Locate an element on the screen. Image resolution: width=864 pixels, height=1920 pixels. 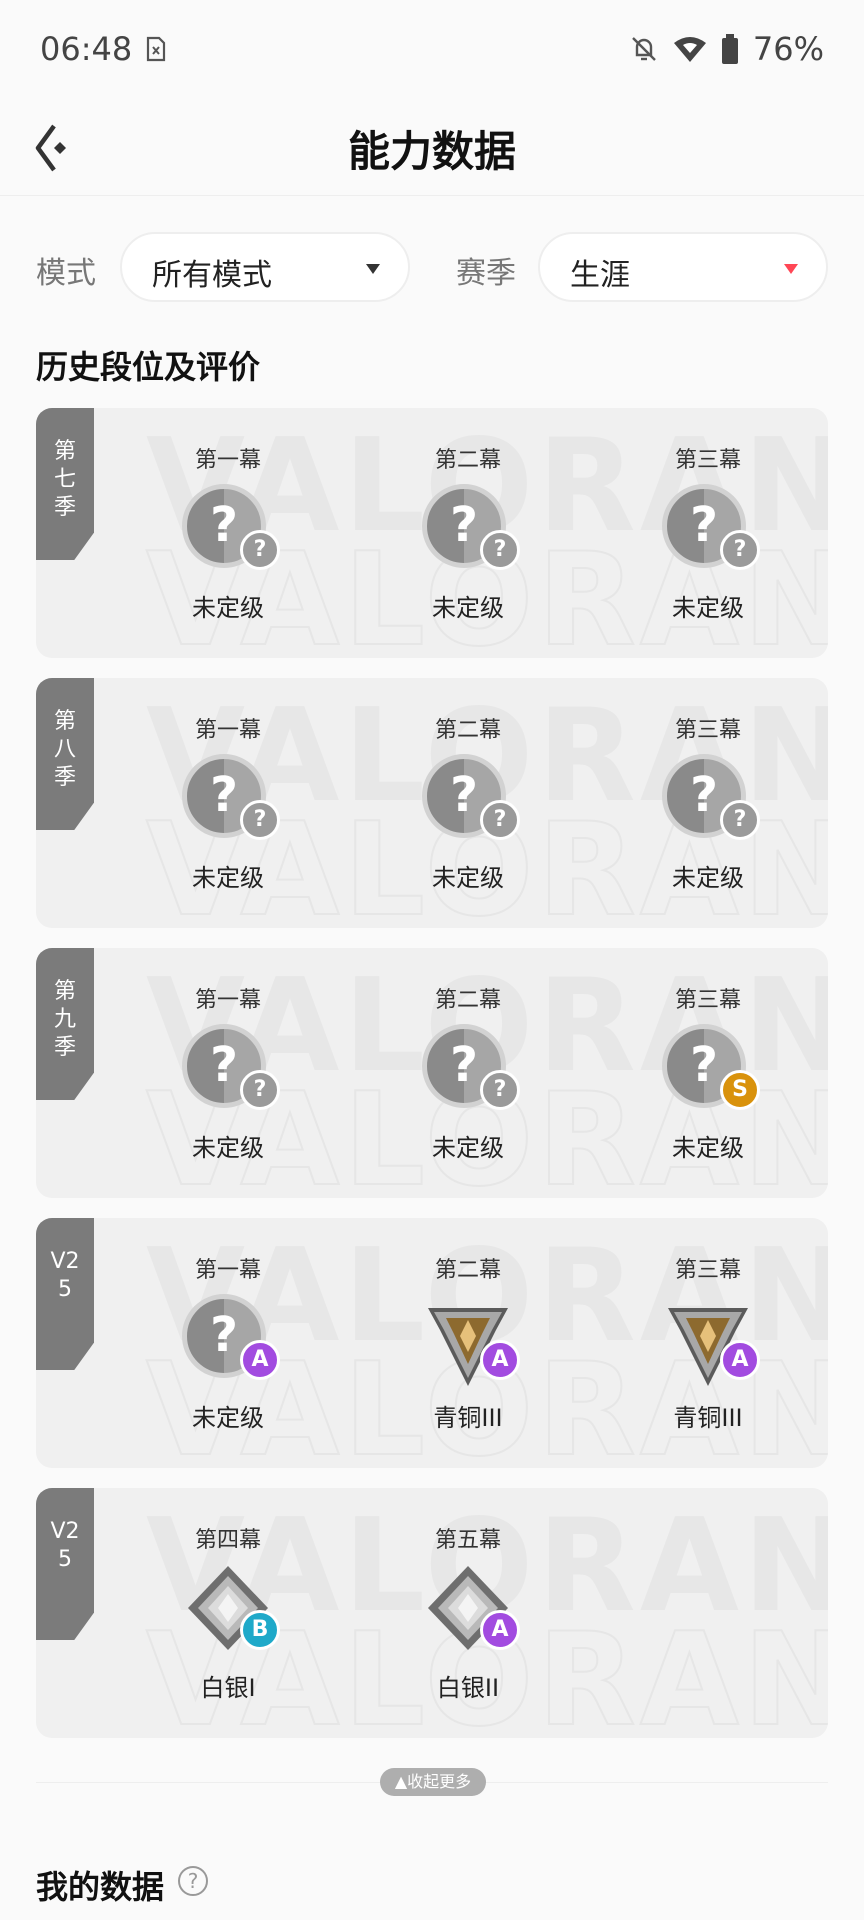
act-rank-item: 第二幕 A 青铜III is located at coordinates (468, 1342).